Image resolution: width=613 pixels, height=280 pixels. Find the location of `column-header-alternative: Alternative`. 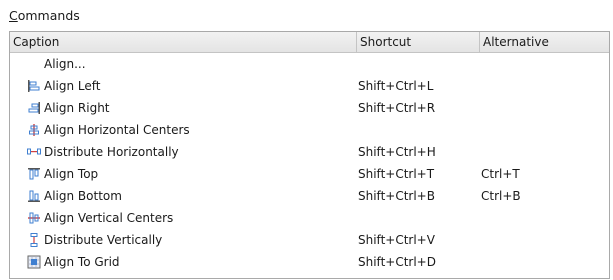

column-header-alternative: Alternative is located at coordinates (544, 42).